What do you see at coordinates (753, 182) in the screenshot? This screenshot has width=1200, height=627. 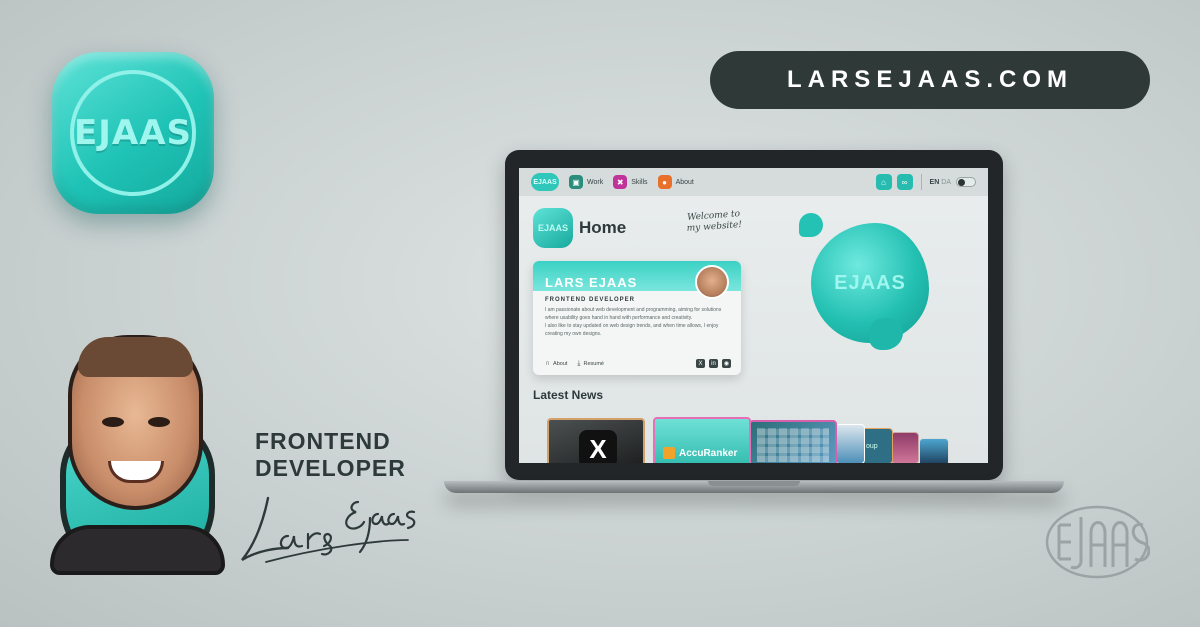 I see `site-nav-bar: EJAAS ▣ Work ✖ Skills ● About ⌂ ∞ EN DA` at bounding box center [753, 182].